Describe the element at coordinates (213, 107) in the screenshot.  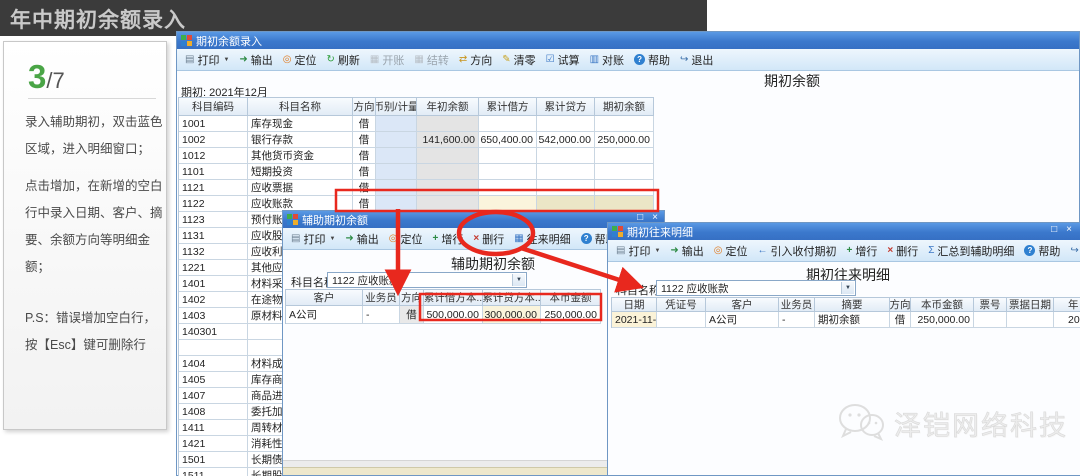
I see `header-cell: 科目编码` at that location.